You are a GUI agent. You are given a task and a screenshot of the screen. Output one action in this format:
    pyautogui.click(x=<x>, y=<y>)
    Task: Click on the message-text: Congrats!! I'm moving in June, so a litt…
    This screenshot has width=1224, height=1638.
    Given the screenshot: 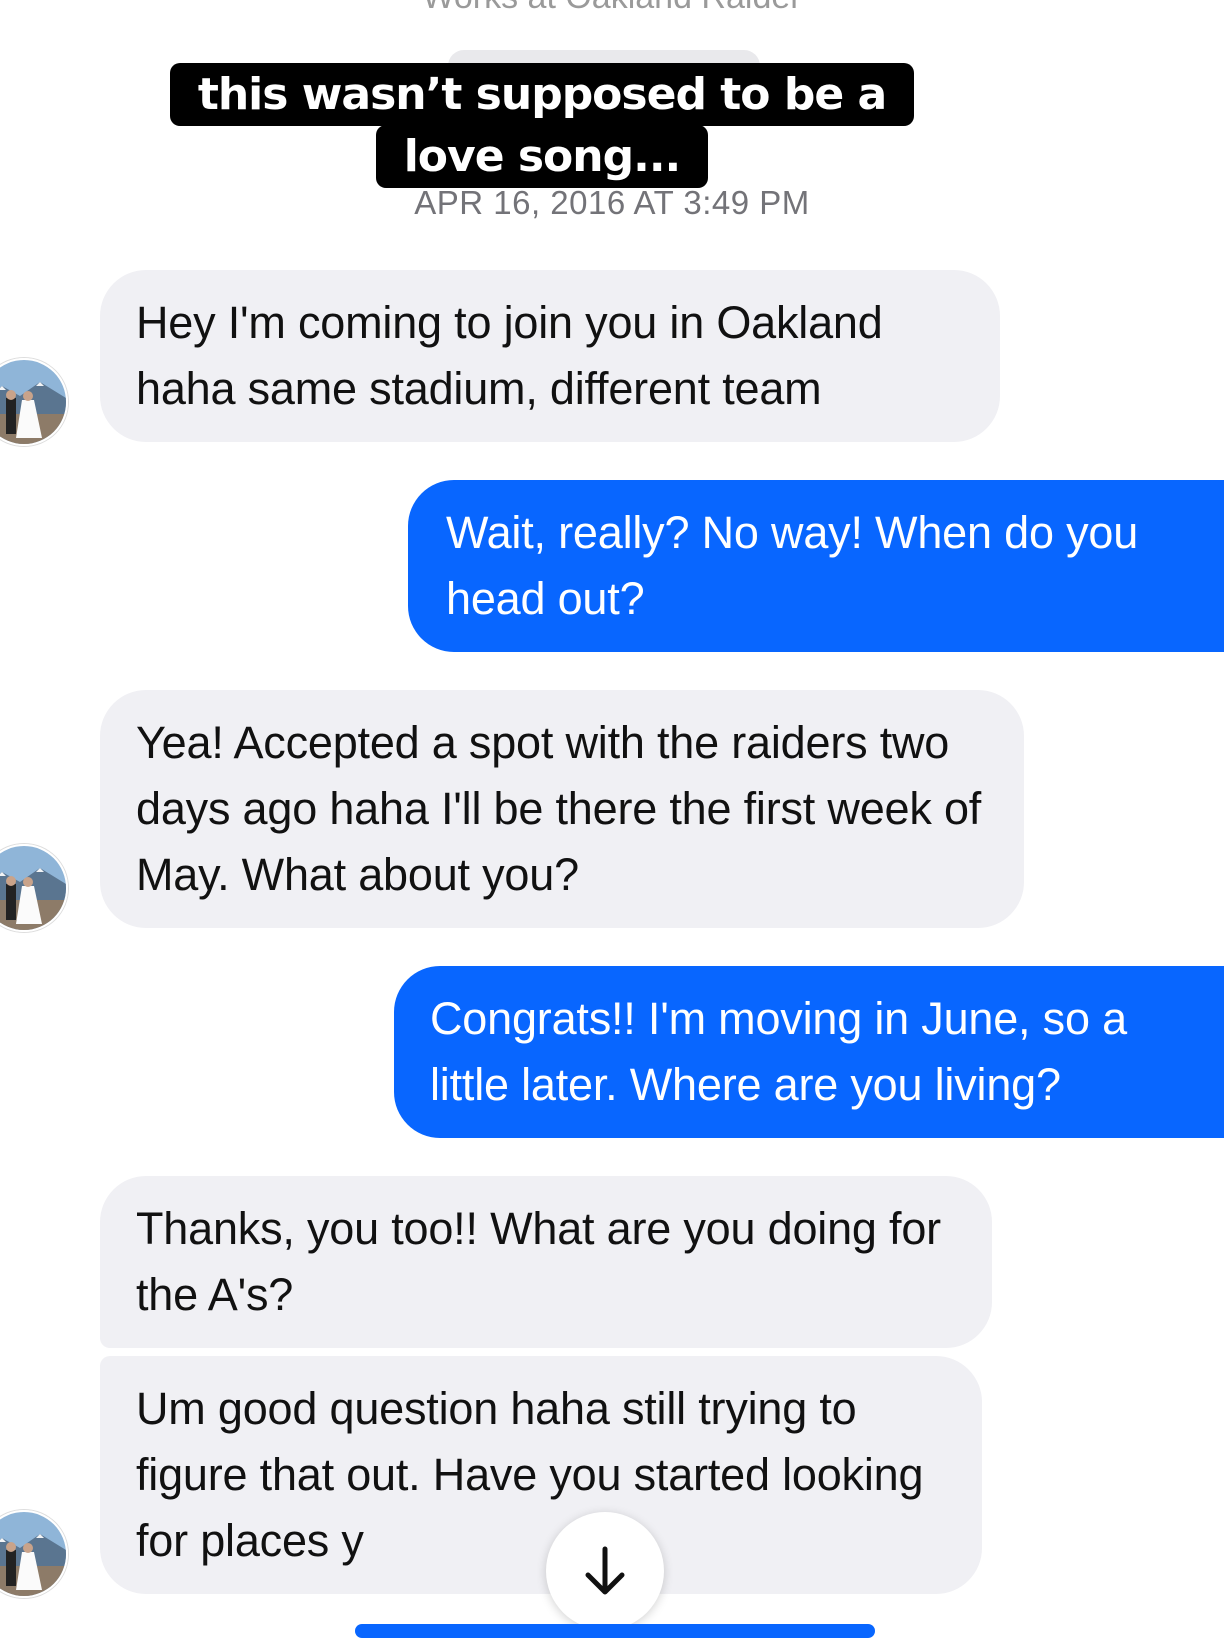 What is the action you would take?
    pyautogui.click(x=778, y=1051)
    